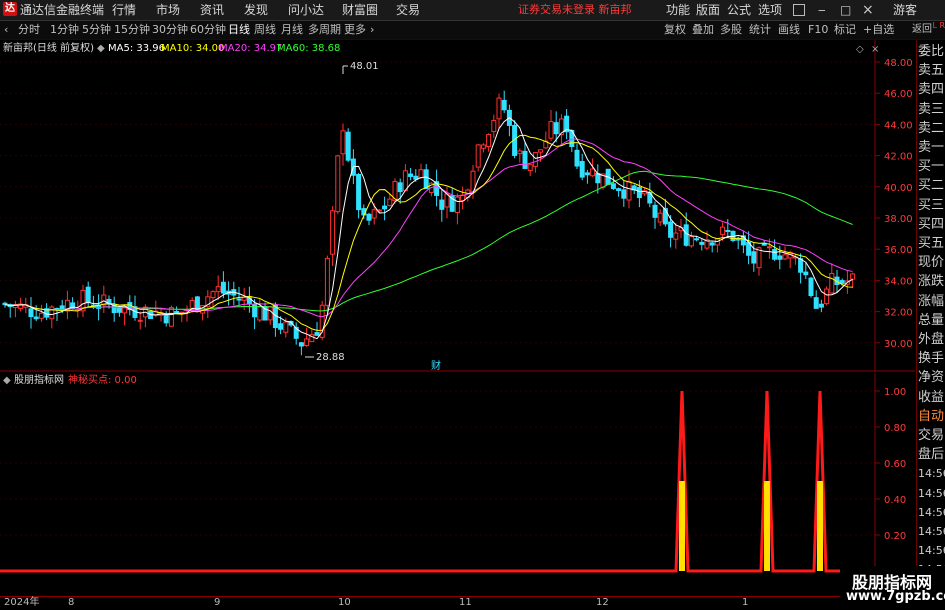 Image resolution: width=945 pixels, height=610 pixels. Describe the element at coordinates (360, 10) in the screenshot. I see `menu-caifuquan: 财富圈` at that location.